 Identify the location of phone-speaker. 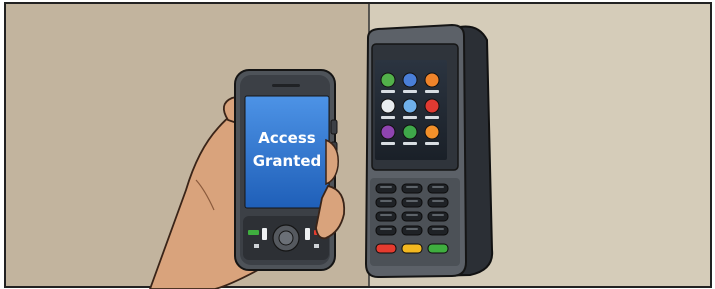
(286, 85).